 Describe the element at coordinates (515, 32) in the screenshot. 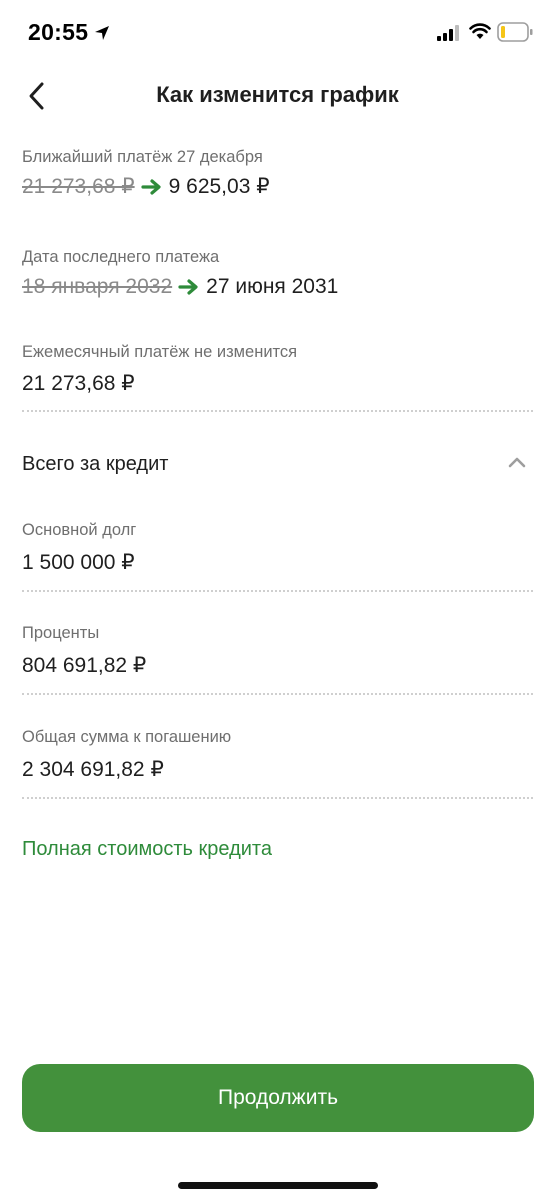

I see `battery-icon` at that location.